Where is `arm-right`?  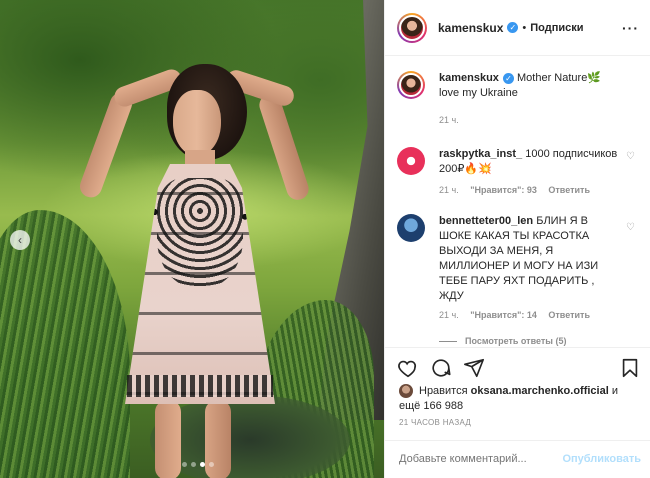
arm-right is located at coordinates (284, 147).